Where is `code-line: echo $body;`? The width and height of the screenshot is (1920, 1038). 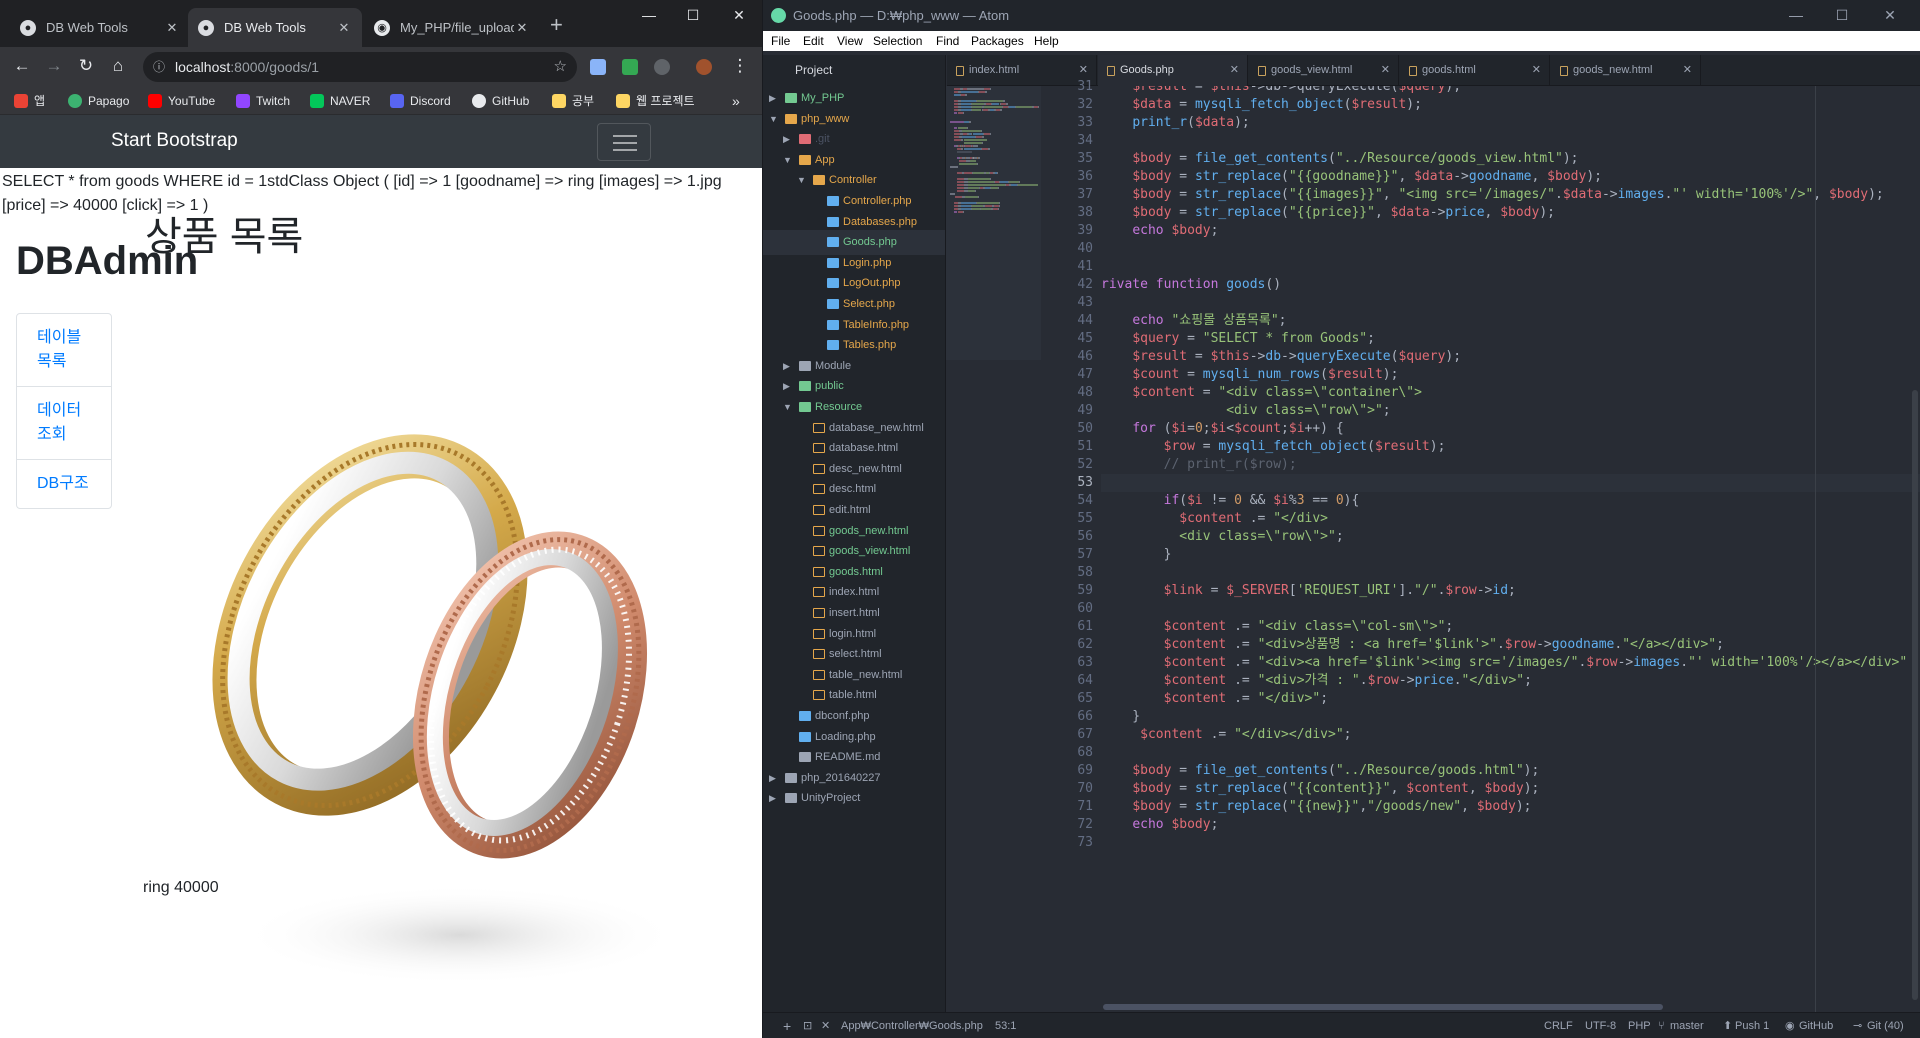 code-line: echo $body; is located at coordinates (1159, 231).